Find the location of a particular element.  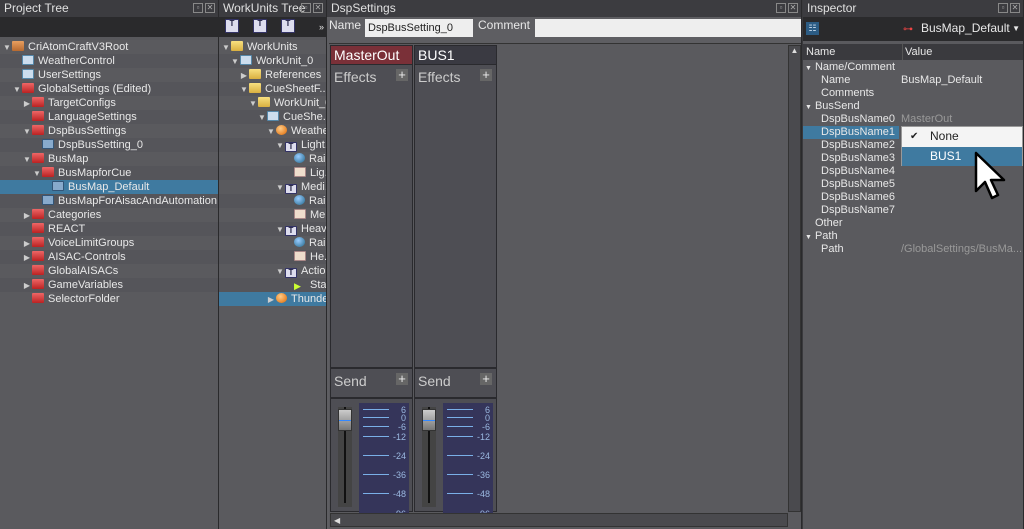

property-row: ▼ Name/Comment is located at coordinates (913, 67).